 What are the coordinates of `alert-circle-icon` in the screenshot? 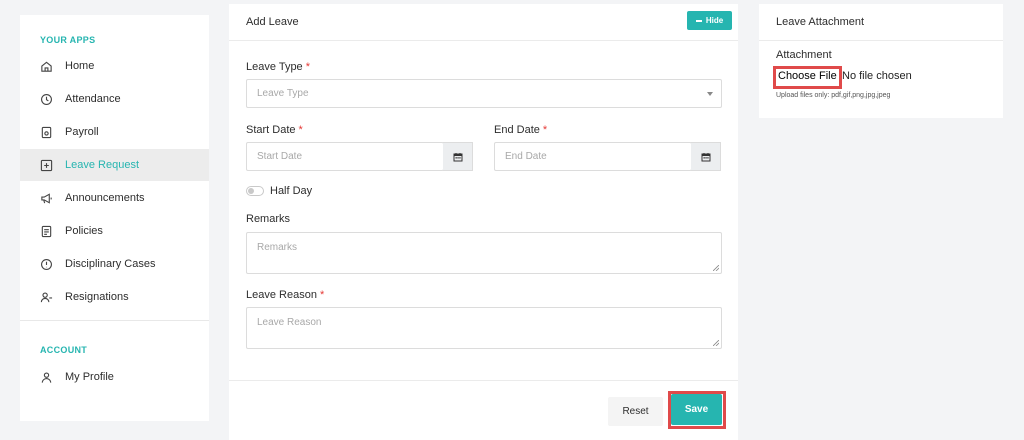 It's located at (46, 264).